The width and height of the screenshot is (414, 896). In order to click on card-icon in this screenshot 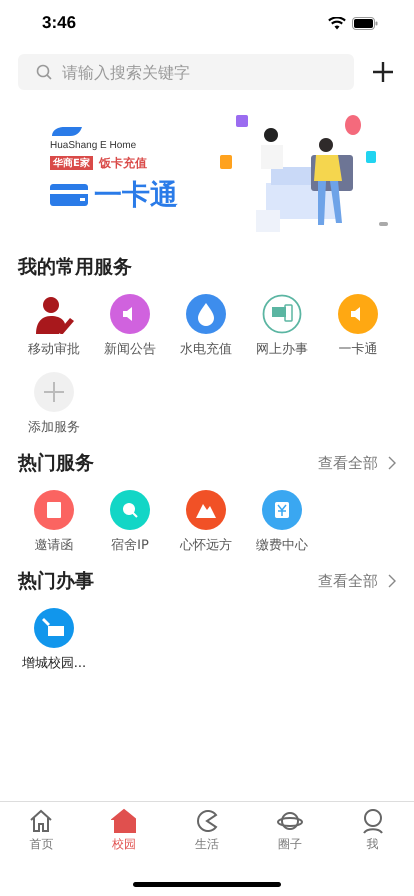, I will do `click(69, 195)`.